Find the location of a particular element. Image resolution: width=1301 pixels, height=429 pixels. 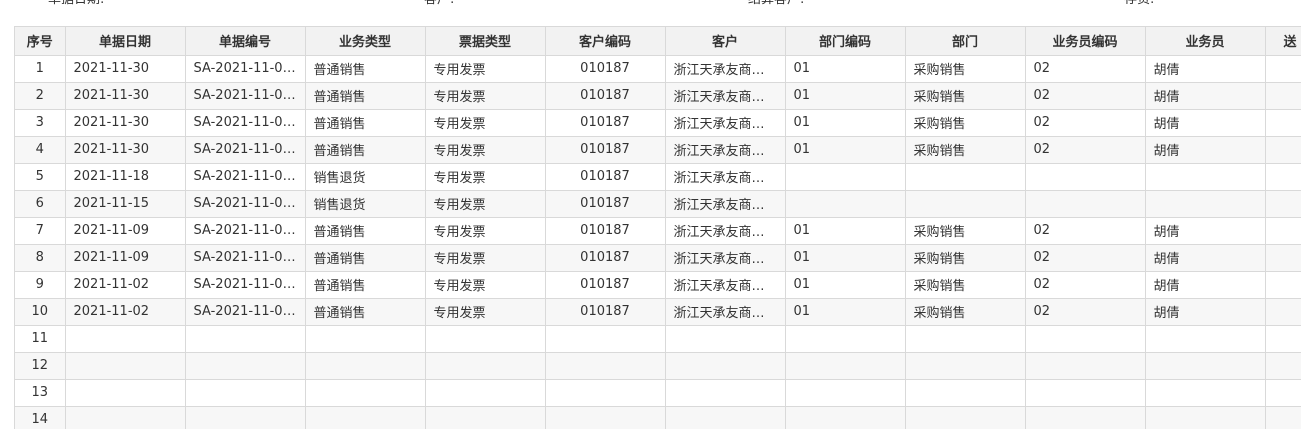

table-row: 14 is located at coordinates (658, 417).